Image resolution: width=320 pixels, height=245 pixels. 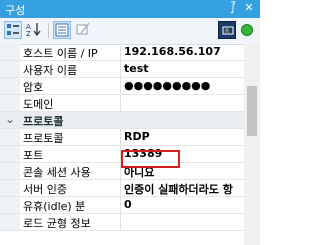 I want to click on property-row-username: 사용자 이름 test, so click(x=122, y=69).